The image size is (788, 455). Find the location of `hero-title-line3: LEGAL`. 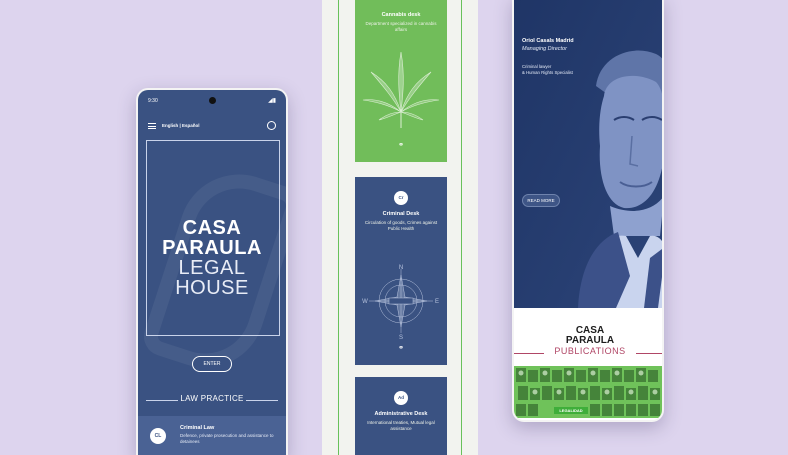

hero-title-line3: LEGAL is located at coordinates (212, 268).